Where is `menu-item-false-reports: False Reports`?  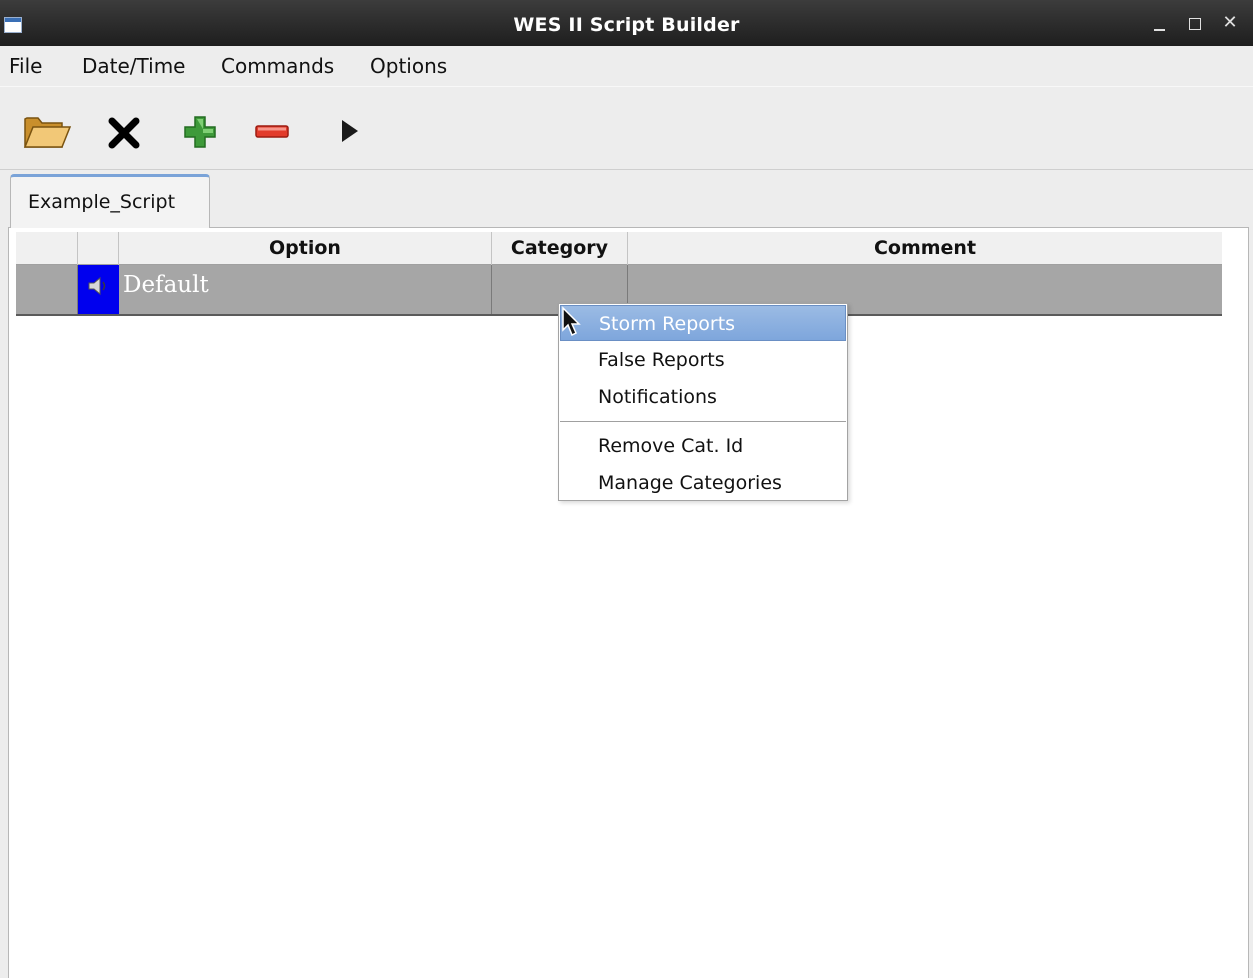 menu-item-false-reports: False Reports is located at coordinates (703, 360).